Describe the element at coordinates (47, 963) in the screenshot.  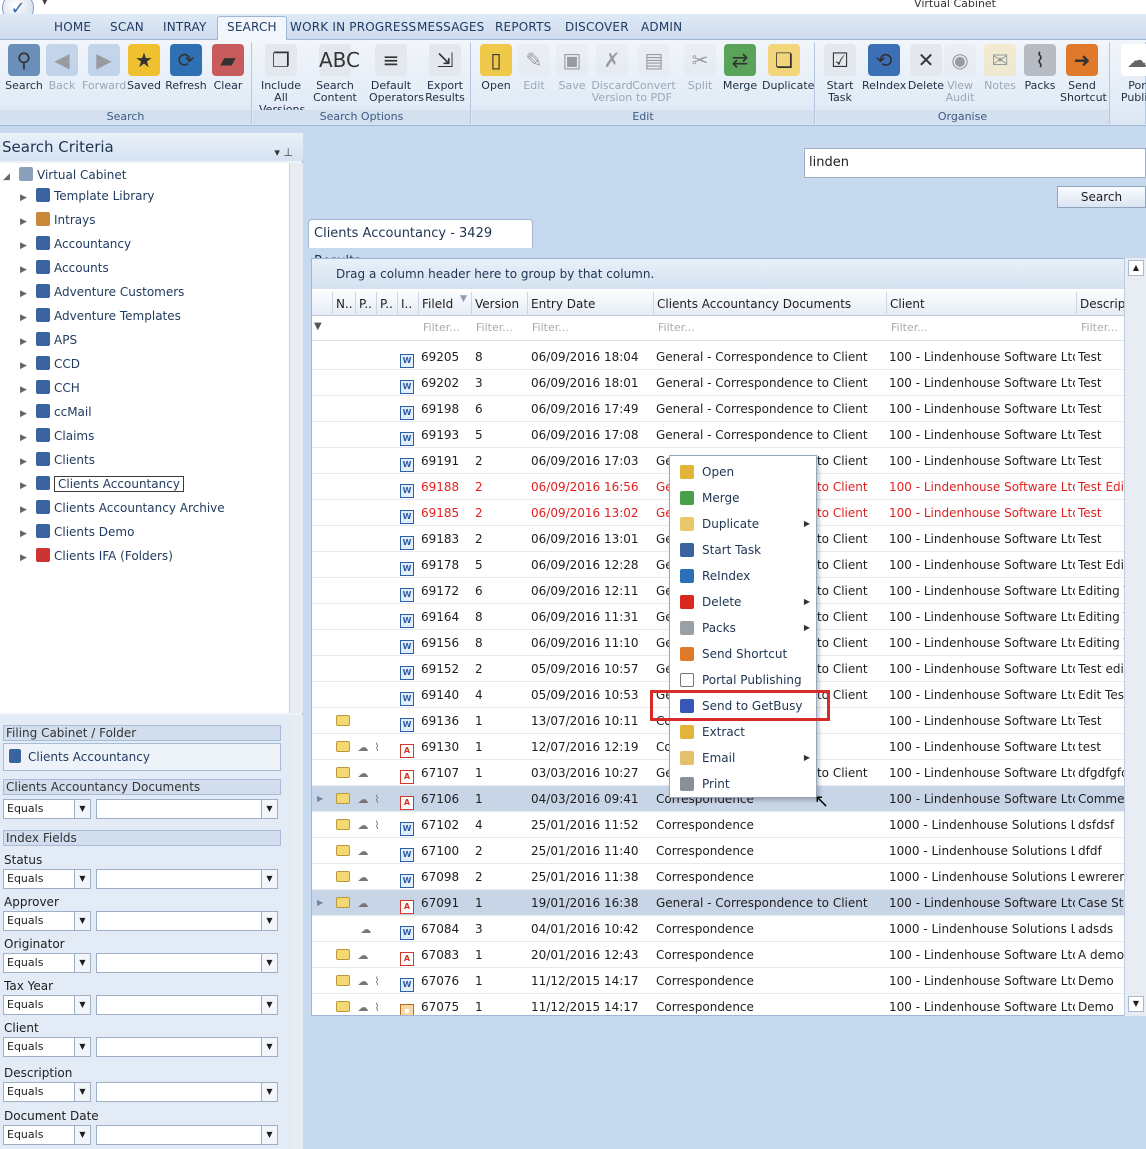
I see `originator-operator-select: Equals ▼` at that location.